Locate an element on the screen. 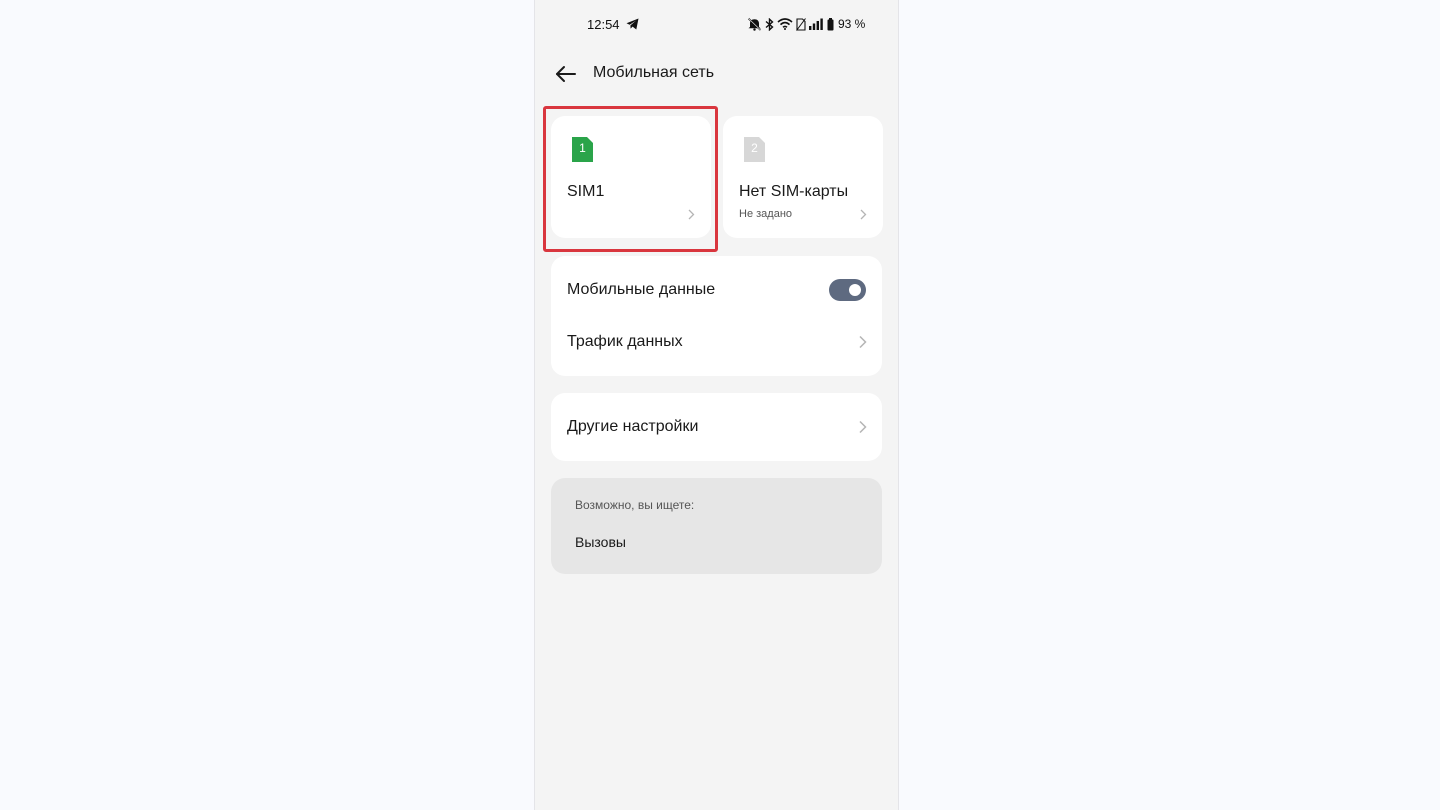 The width and height of the screenshot is (1440, 810). traffic-row: Трафик данных is located at coordinates (716, 342).